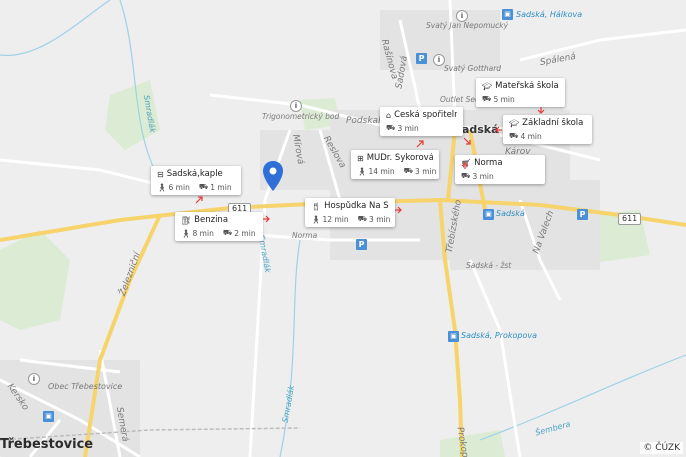  What do you see at coordinates (363, 121) in the screenshot?
I see `street-label: Podskal` at bounding box center [363, 121].